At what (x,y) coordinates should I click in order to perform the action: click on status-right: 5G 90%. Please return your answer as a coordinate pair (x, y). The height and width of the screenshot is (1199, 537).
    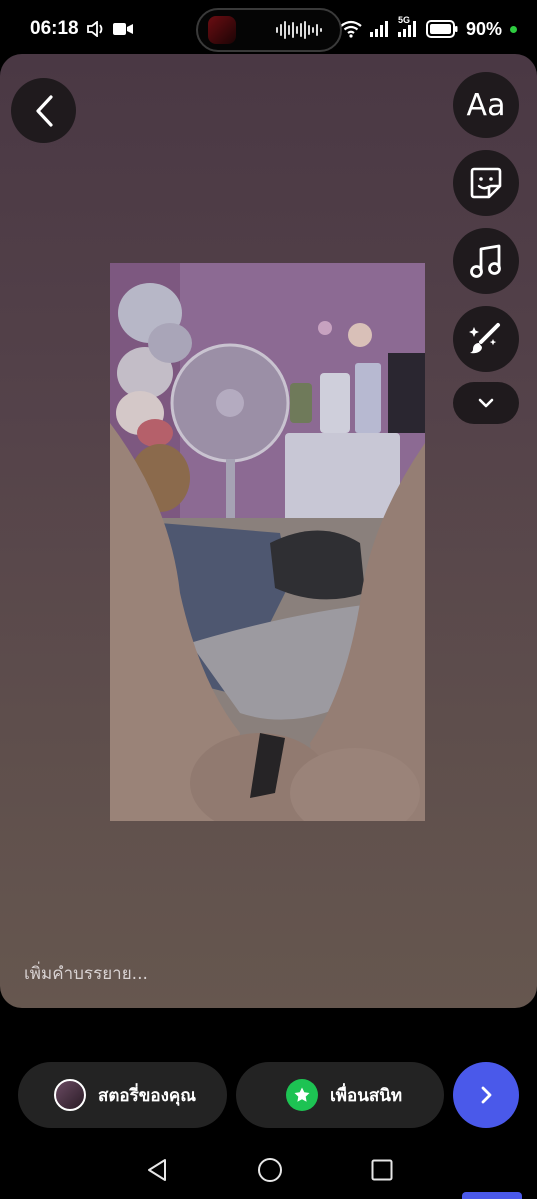
    Looking at the image, I should click on (428, 27).